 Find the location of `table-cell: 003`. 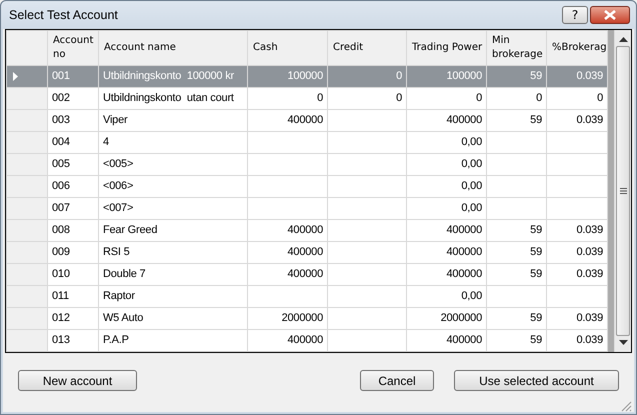

table-cell: 003 is located at coordinates (61, 120).